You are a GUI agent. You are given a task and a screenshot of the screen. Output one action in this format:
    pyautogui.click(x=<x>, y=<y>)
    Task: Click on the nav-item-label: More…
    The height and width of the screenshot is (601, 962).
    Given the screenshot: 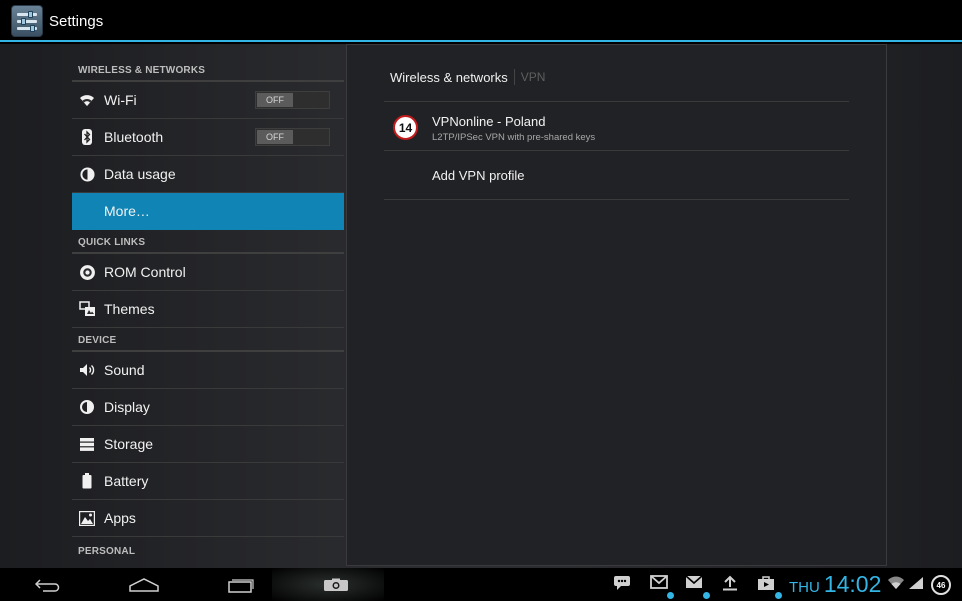 What is the action you would take?
    pyautogui.click(x=127, y=211)
    